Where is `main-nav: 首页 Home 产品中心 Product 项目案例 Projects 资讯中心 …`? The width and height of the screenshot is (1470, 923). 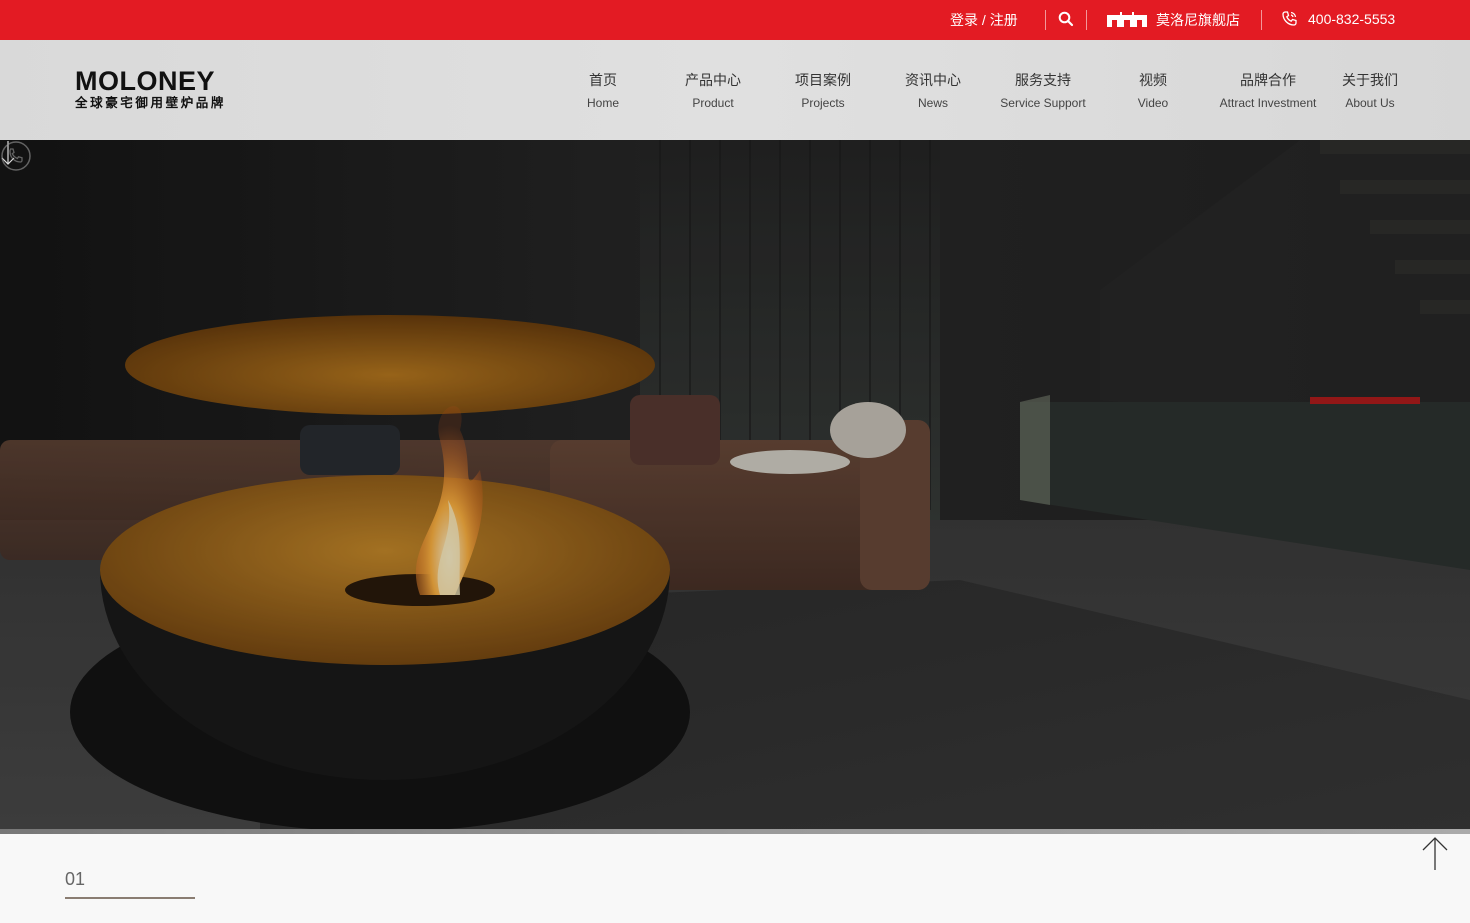 main-nav: 首页 Home 产品中心 Product 项目案例 Projects 资讯中心 … is located at coordinates (735, 95).